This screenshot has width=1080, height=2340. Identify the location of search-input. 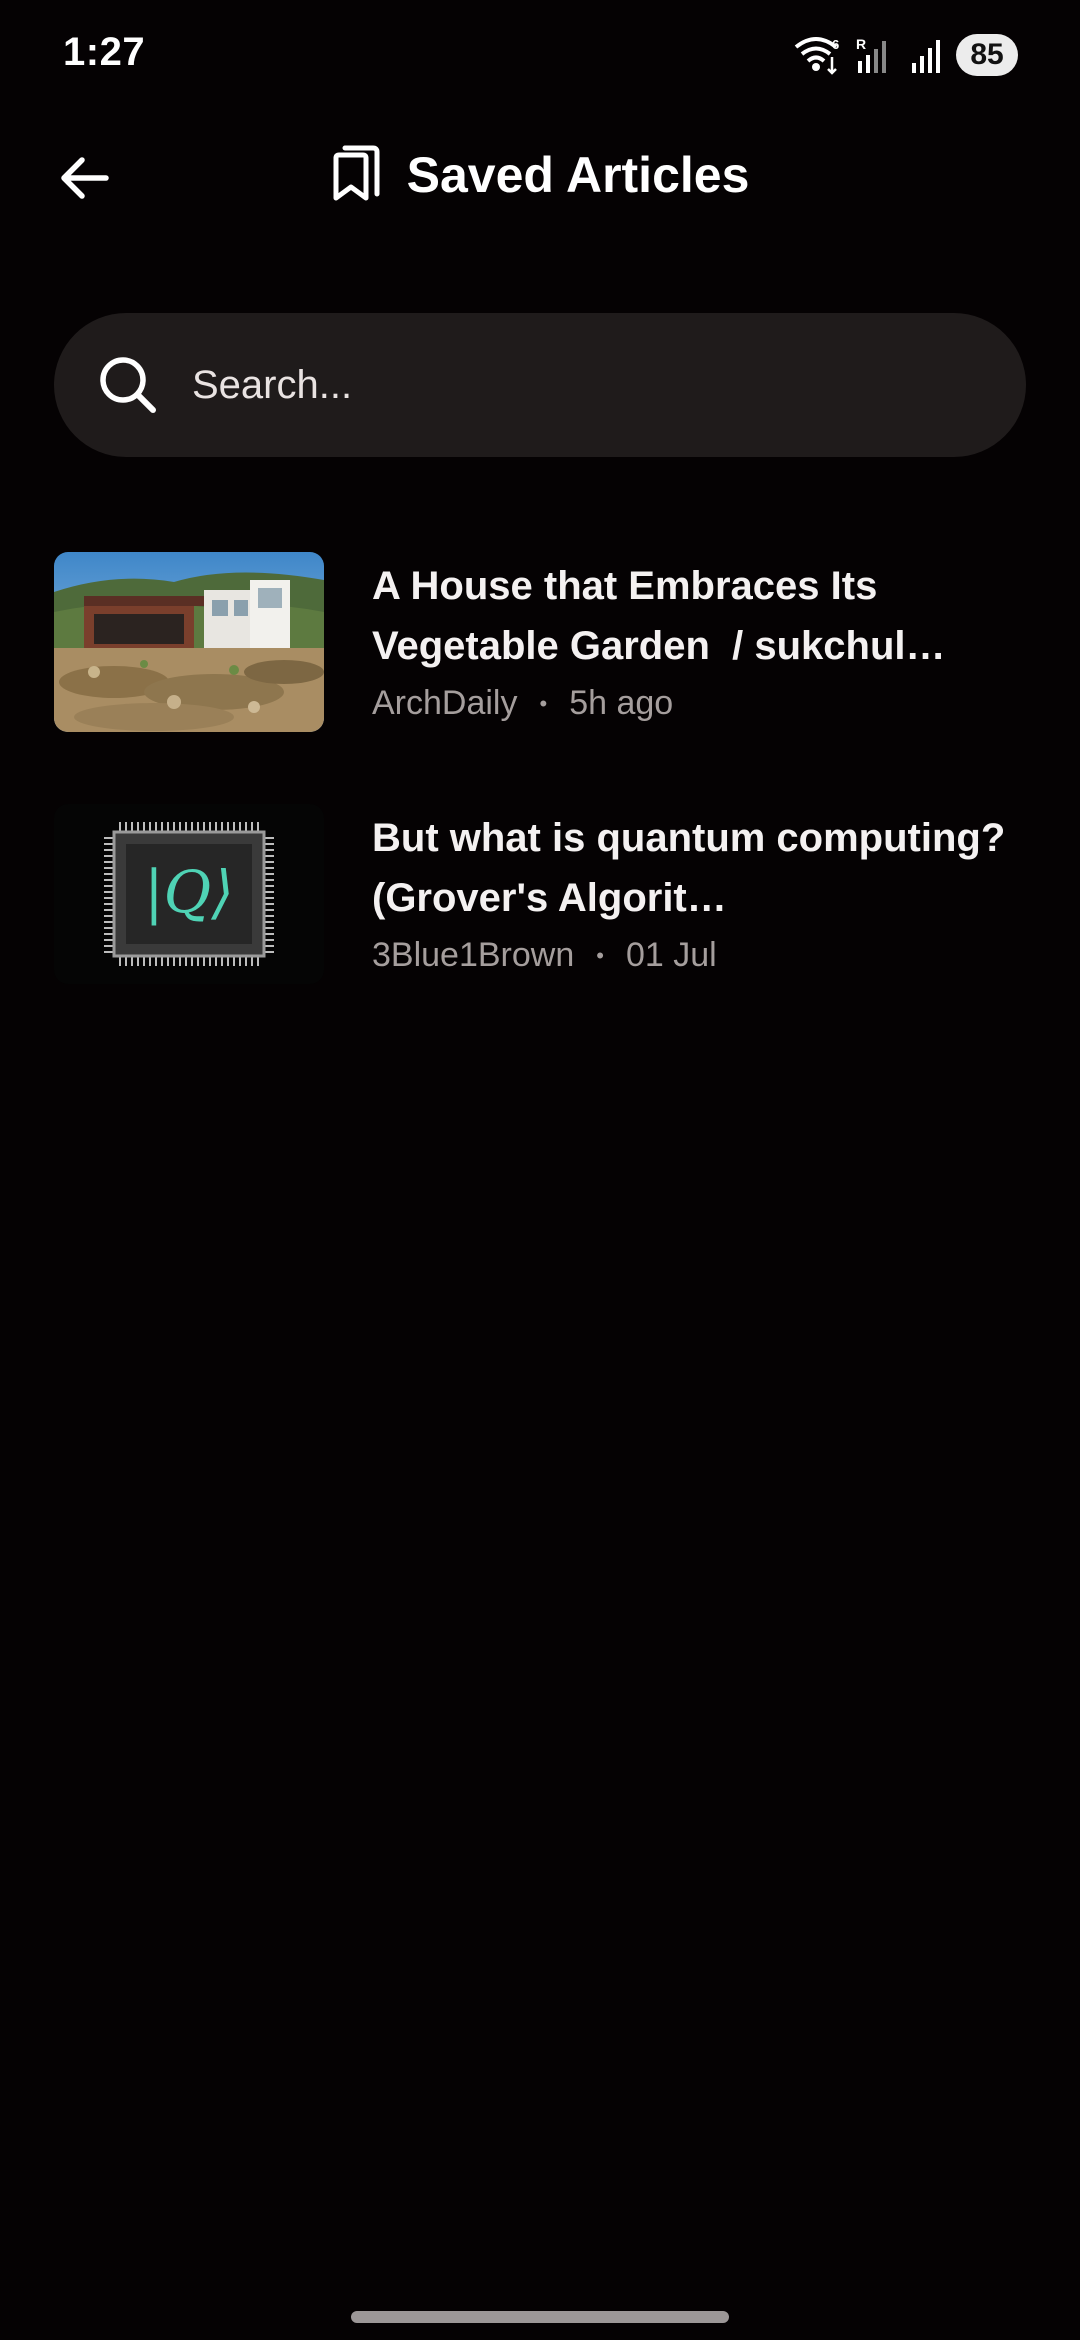
(609, 385).